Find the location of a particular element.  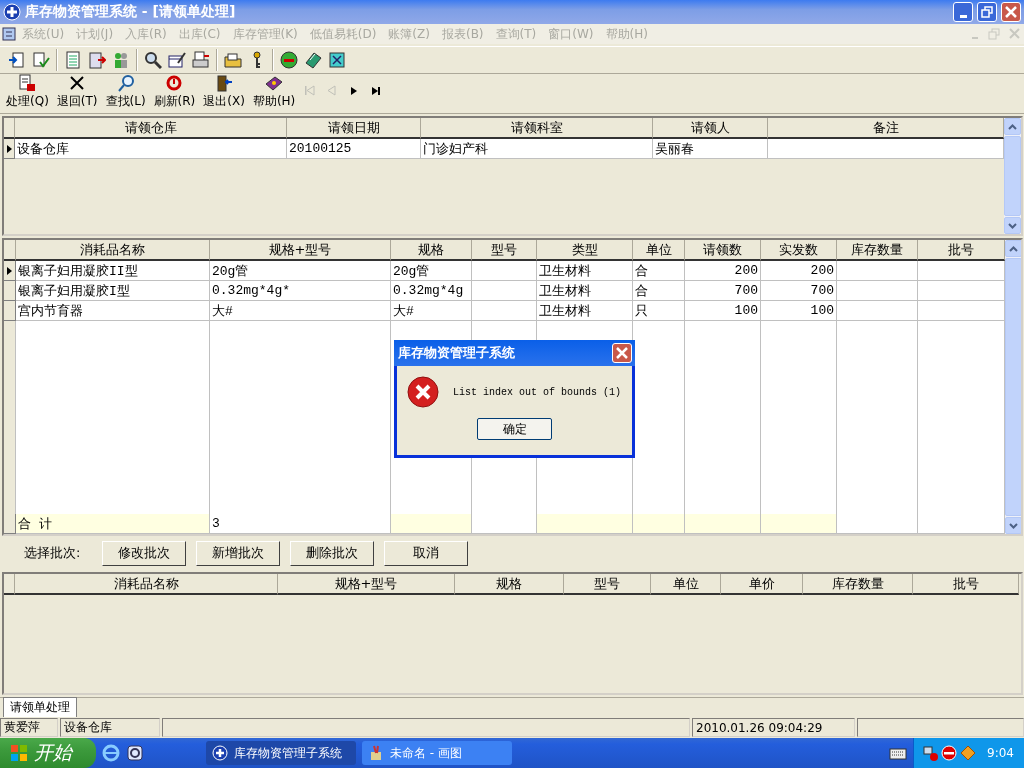

folder-icon is located at coordinates (233, 60).